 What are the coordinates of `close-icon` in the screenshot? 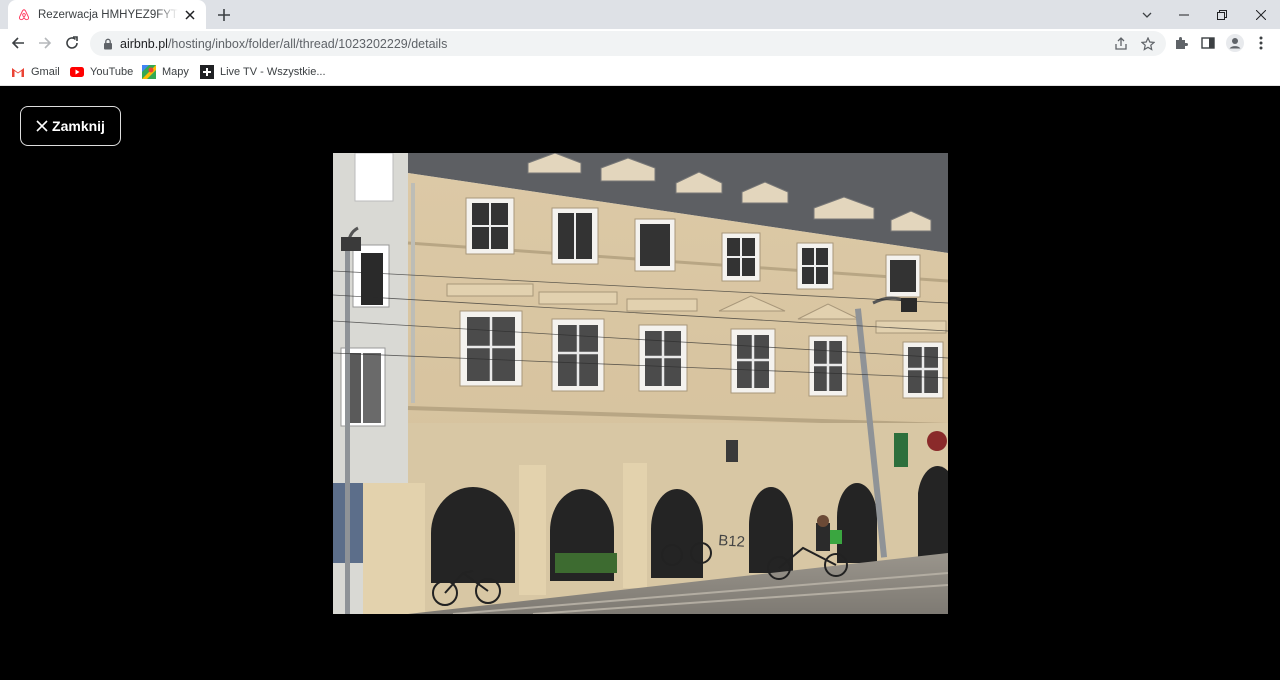 It's located at (42, 126).